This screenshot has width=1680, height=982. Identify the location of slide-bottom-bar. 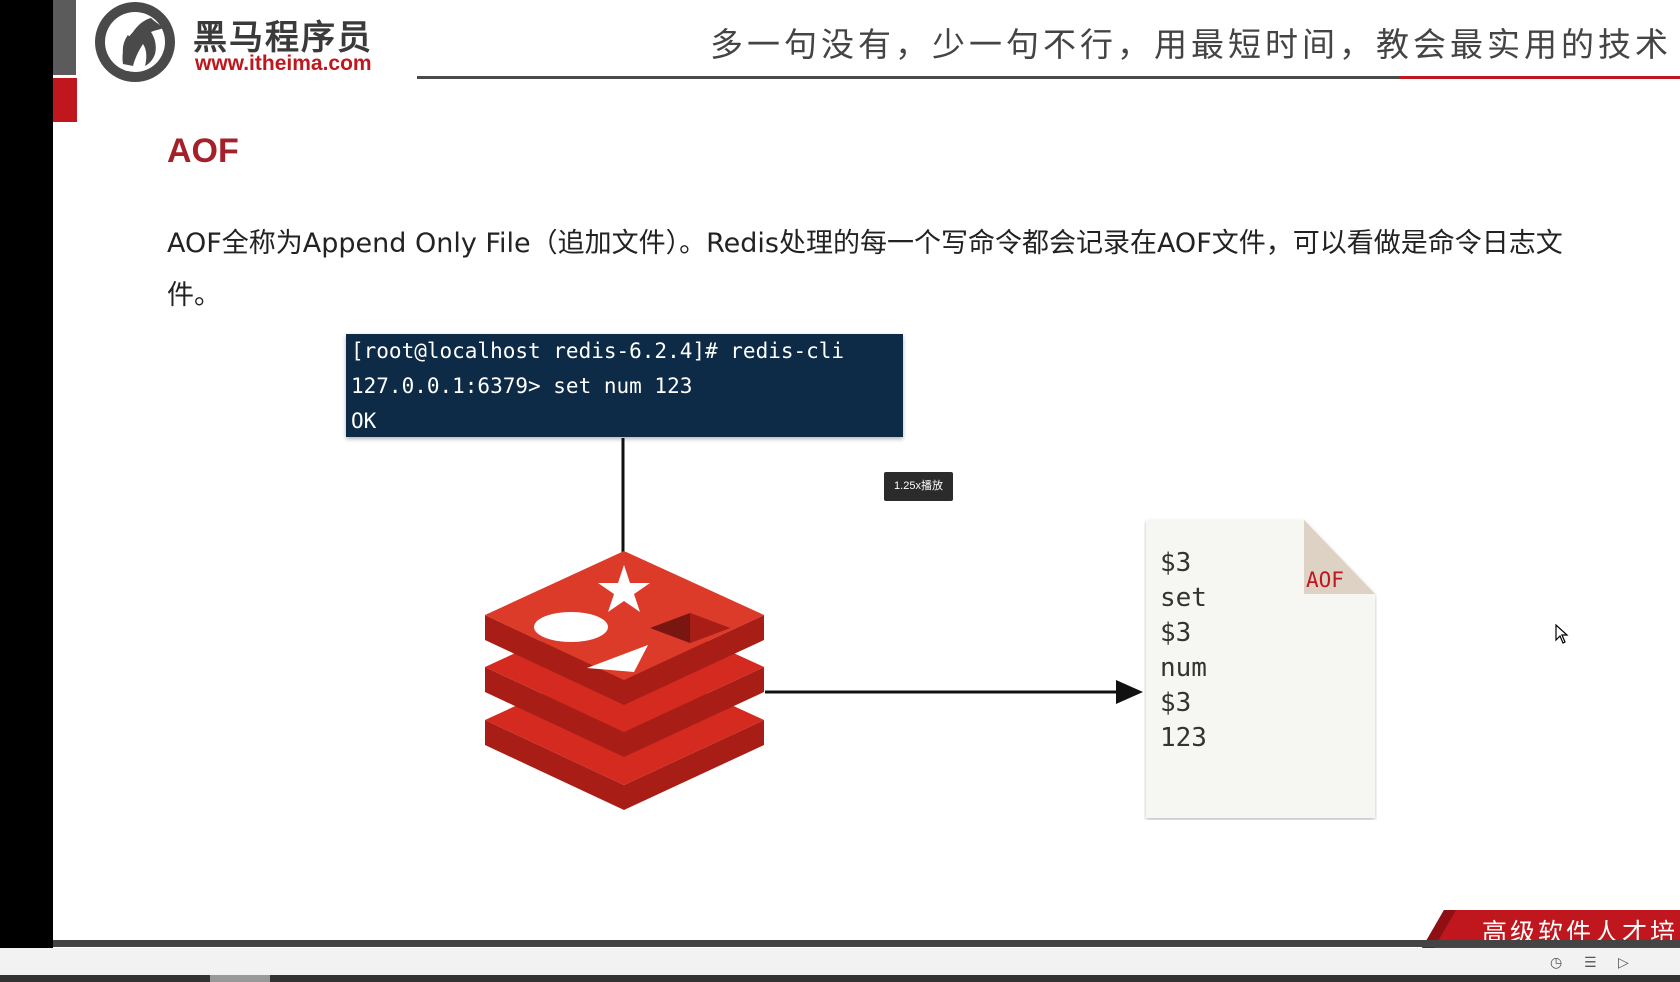
(866, 943).